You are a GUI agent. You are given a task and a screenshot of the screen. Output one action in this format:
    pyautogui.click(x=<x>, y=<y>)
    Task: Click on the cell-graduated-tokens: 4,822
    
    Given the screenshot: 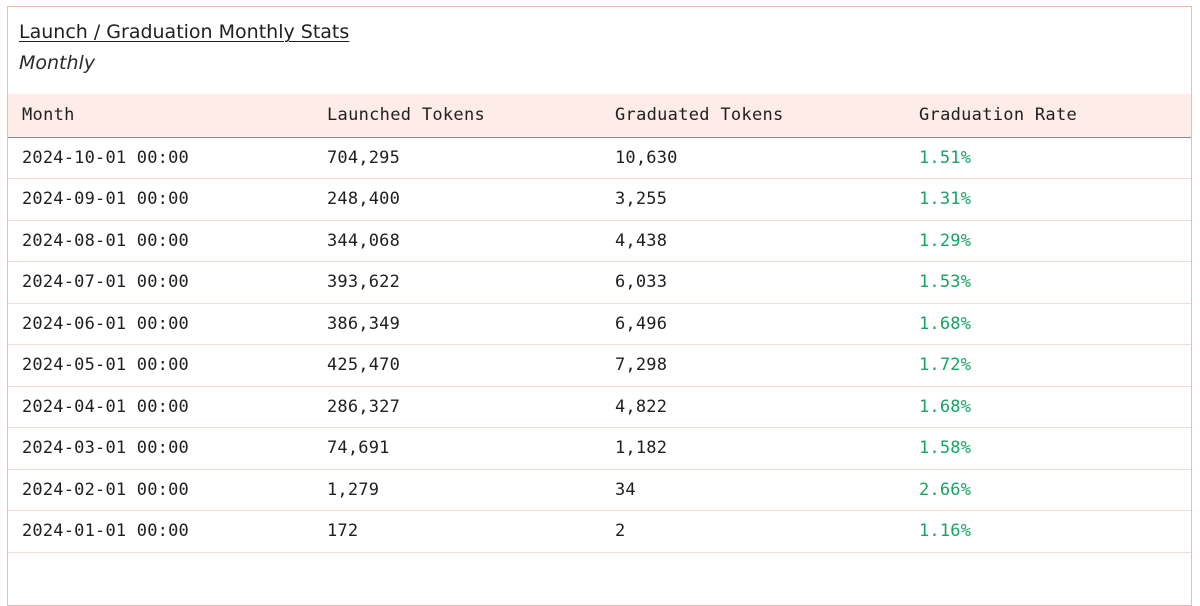 What is the action you would take?
    pyautogui.click(x=753, y=407)
    